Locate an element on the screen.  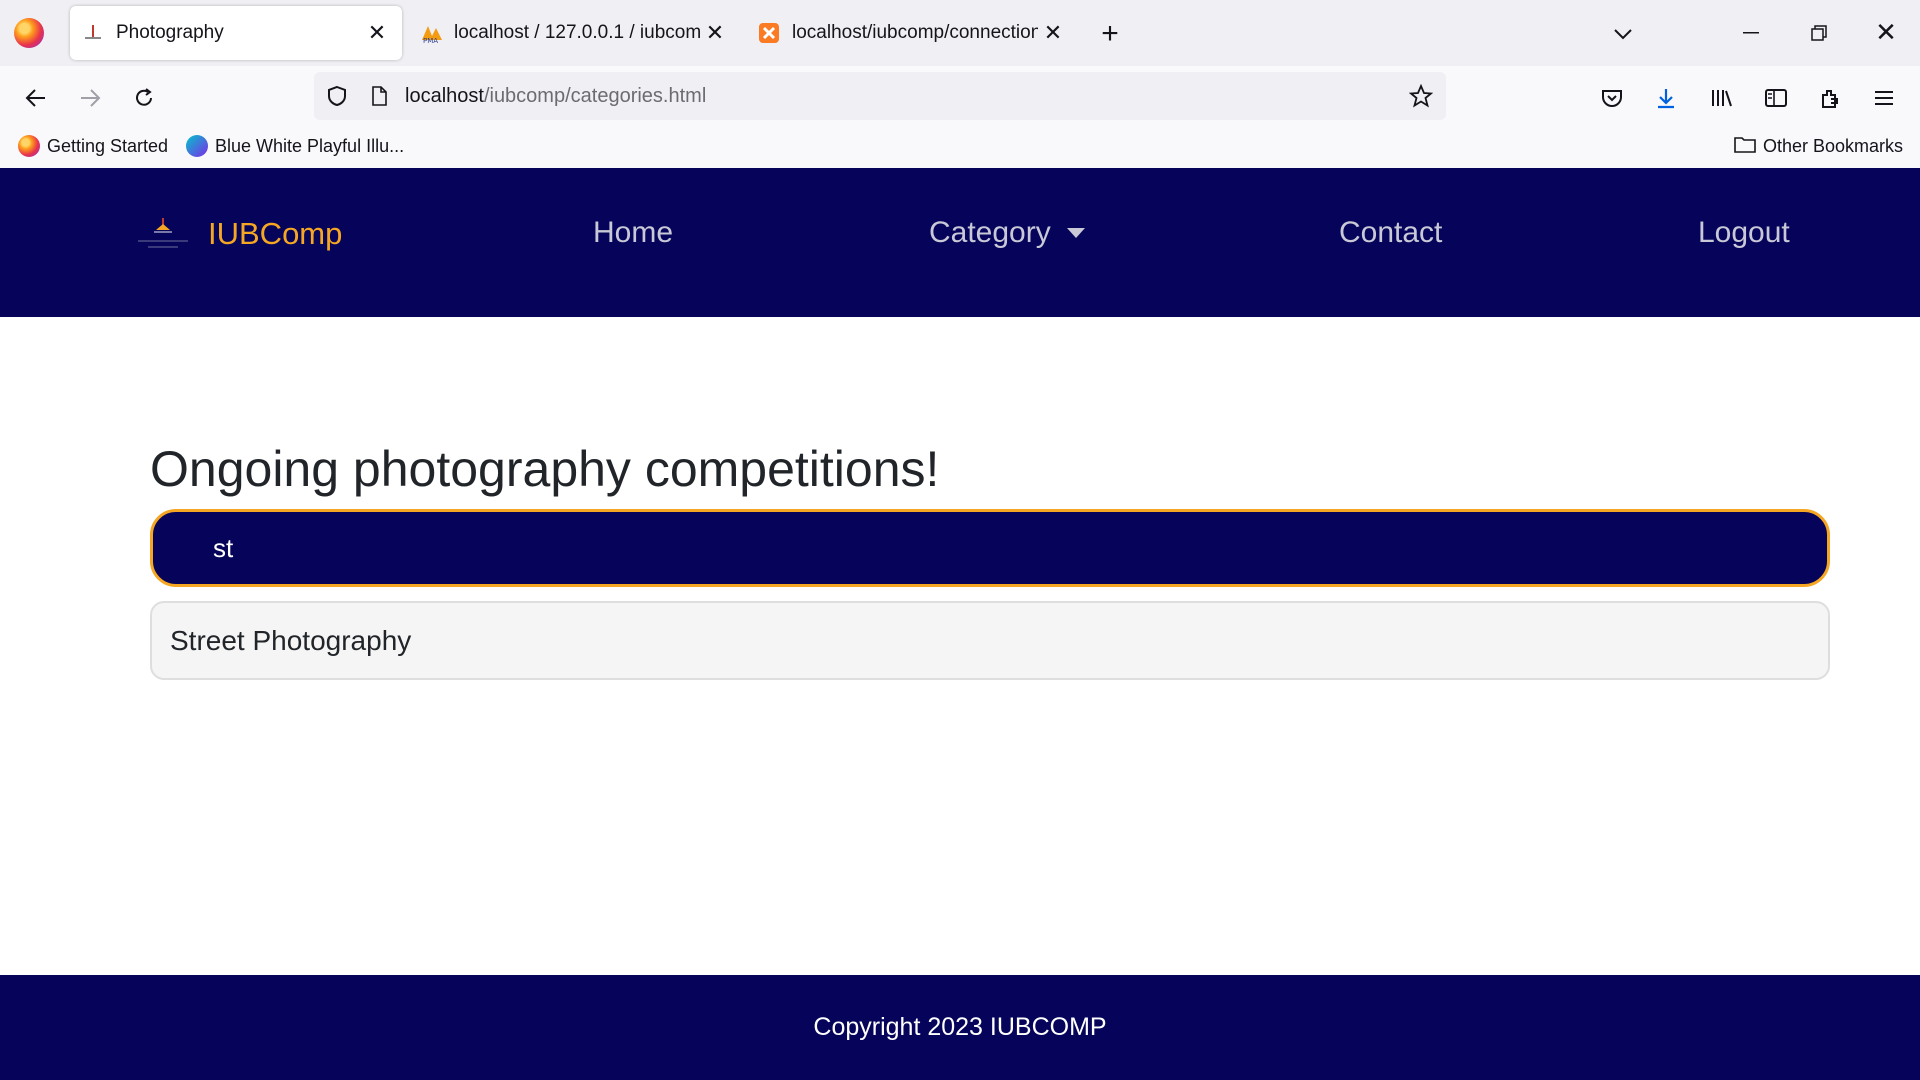
pocket-icon is located at coordinates (1612, 98).